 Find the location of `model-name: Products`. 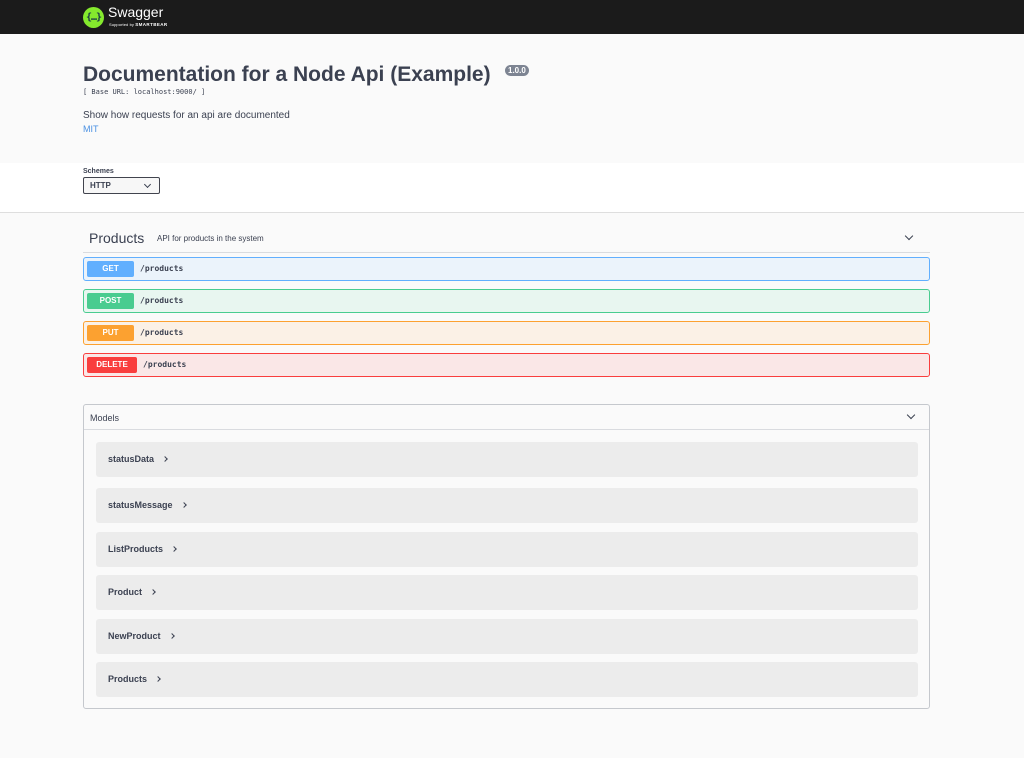

model-name: Products is located at coordinates (134, 679).